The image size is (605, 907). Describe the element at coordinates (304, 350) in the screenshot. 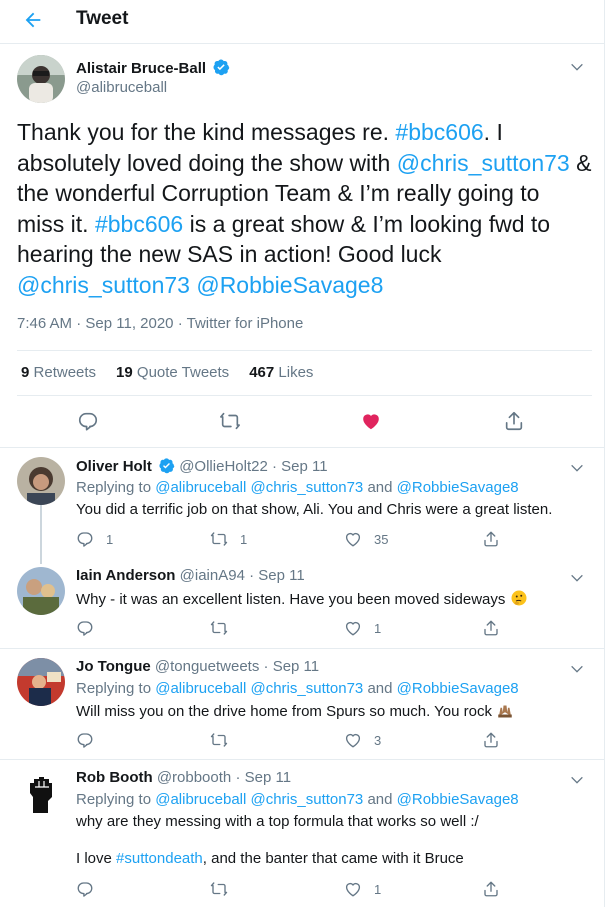

I see `divider` at that location.